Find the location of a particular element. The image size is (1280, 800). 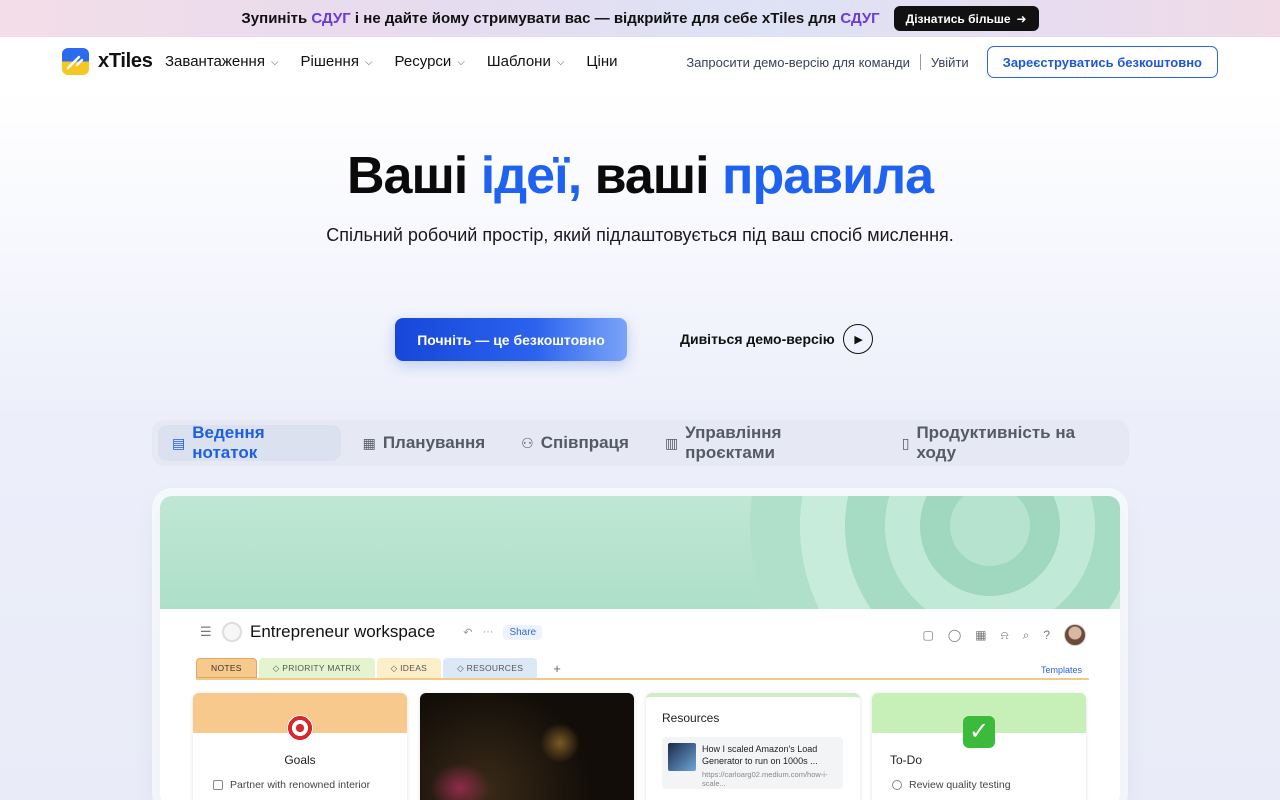

share-button: Share is located at coordinates (523, 632).